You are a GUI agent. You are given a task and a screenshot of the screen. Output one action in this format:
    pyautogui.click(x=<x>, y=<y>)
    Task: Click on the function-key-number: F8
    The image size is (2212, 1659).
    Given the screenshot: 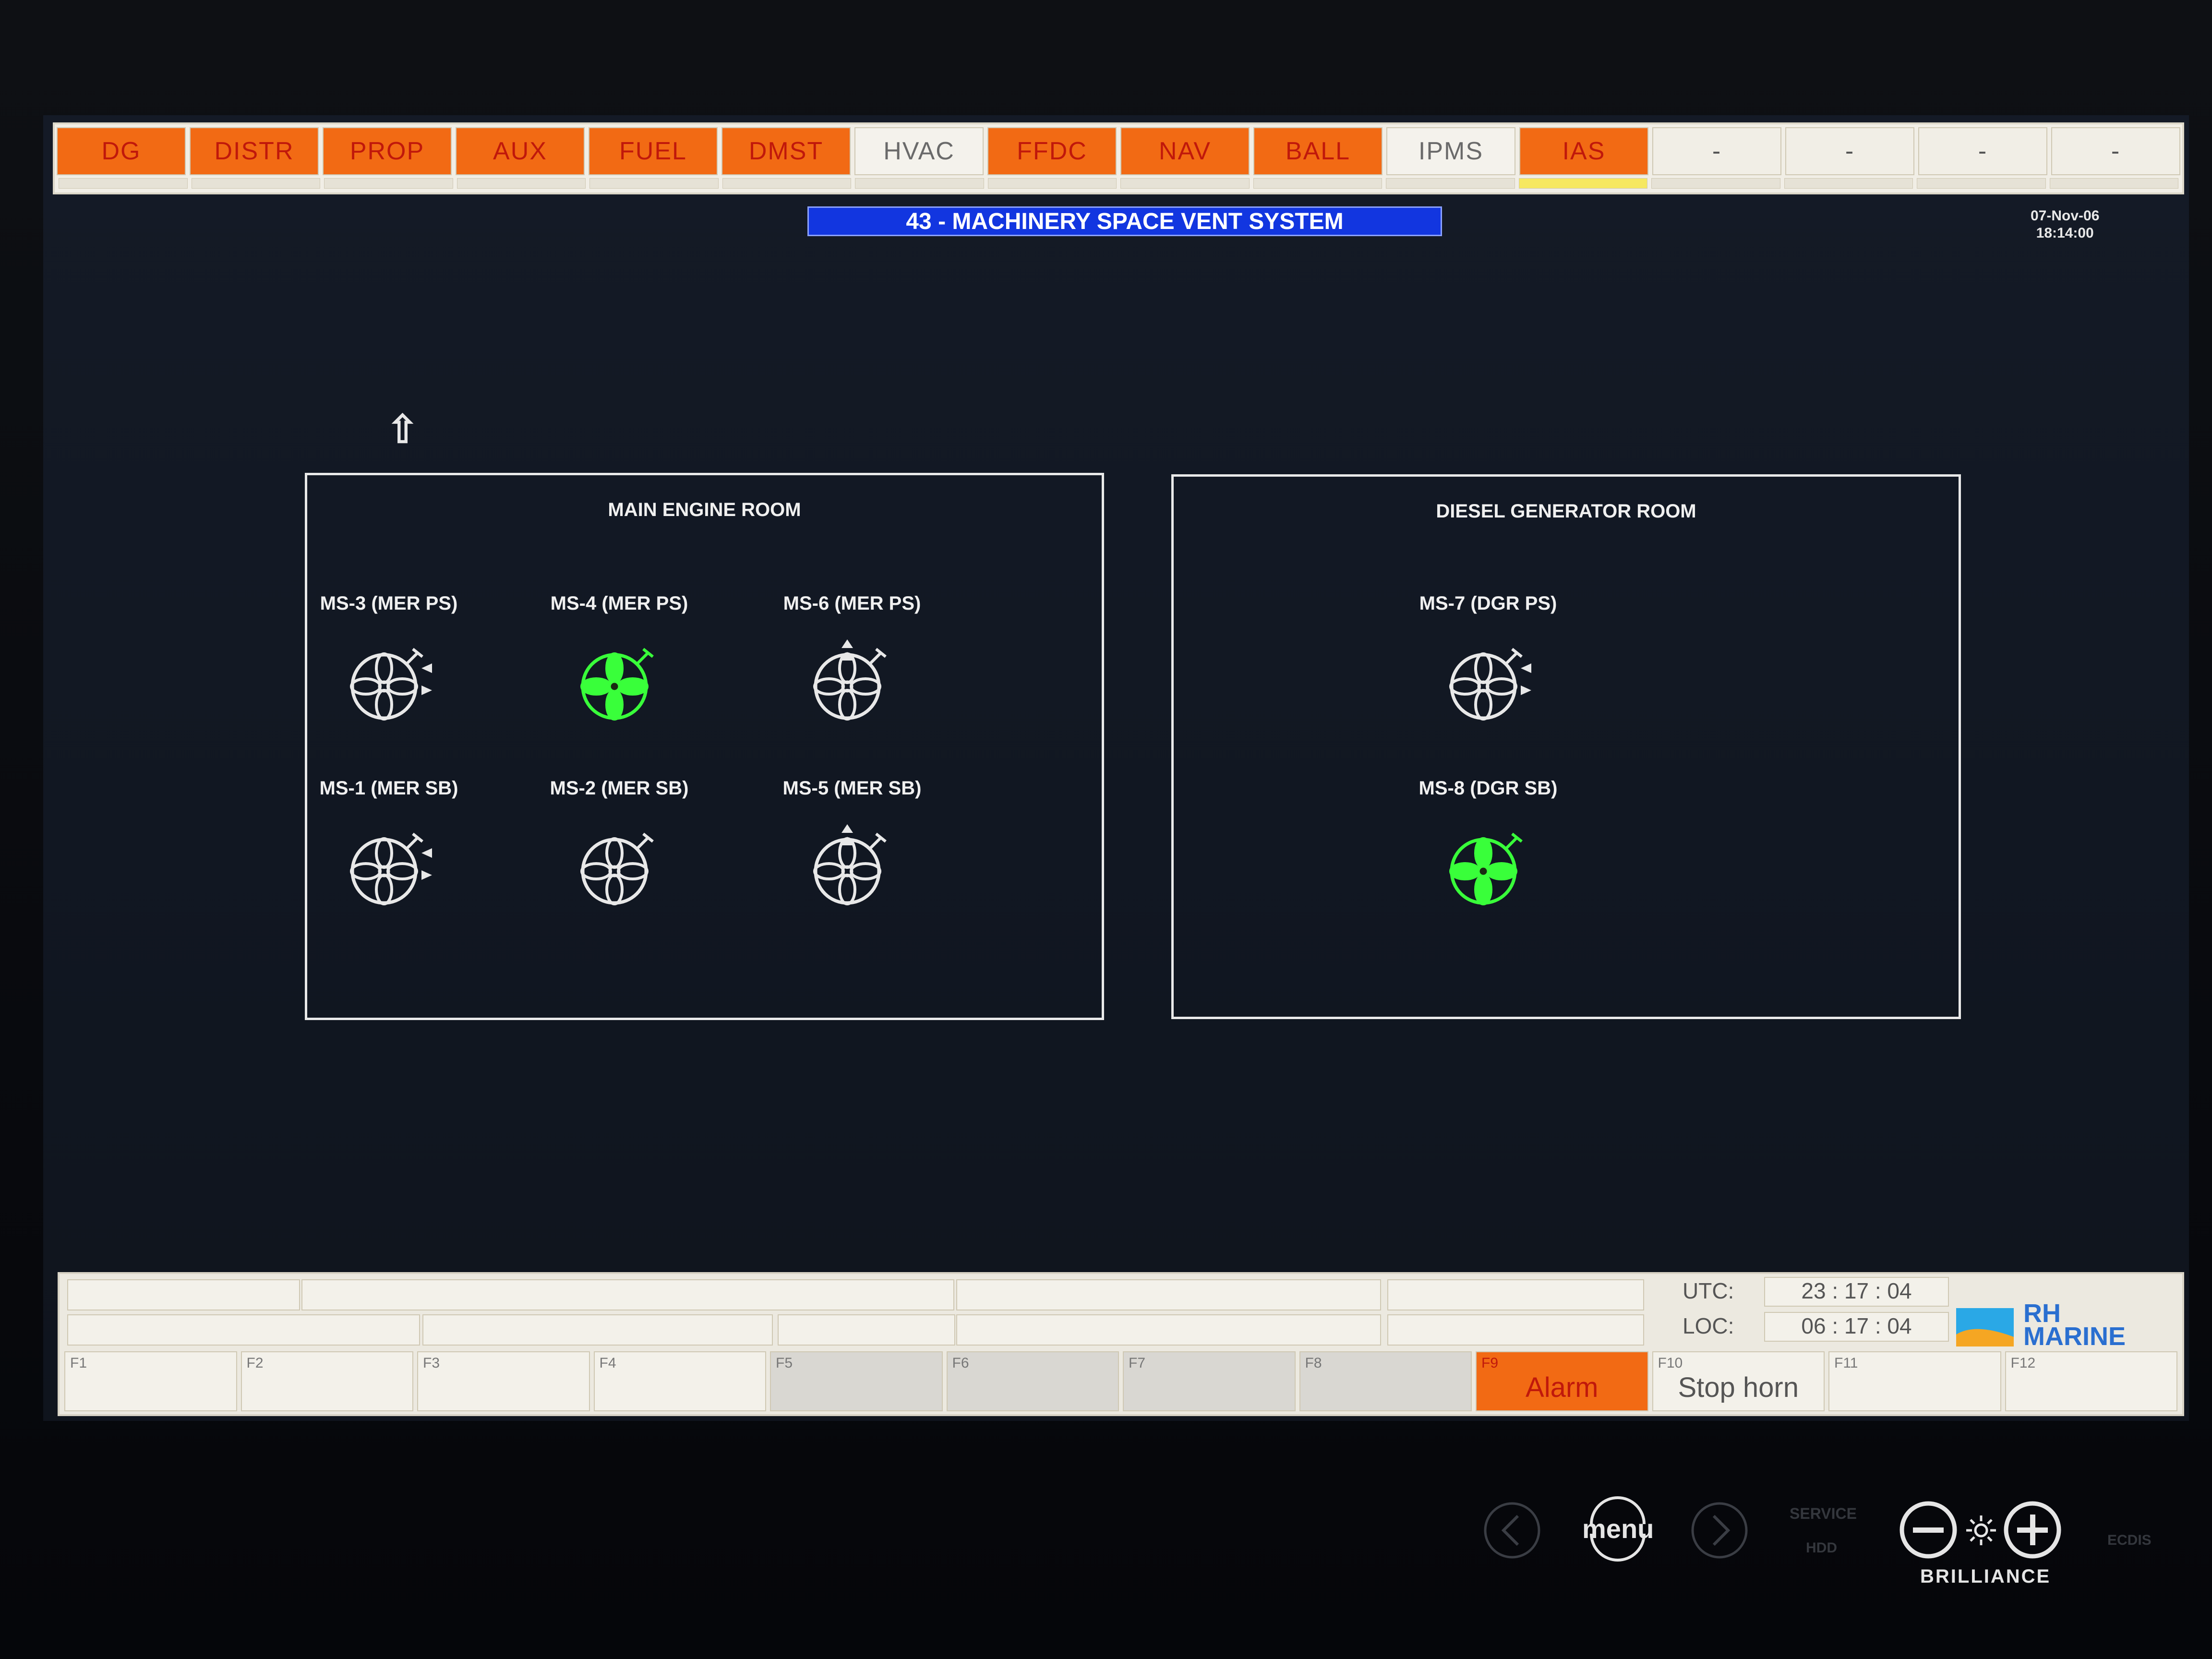 What is the action you would take?
    pyautogui.click(x=1313, y=1363)
    